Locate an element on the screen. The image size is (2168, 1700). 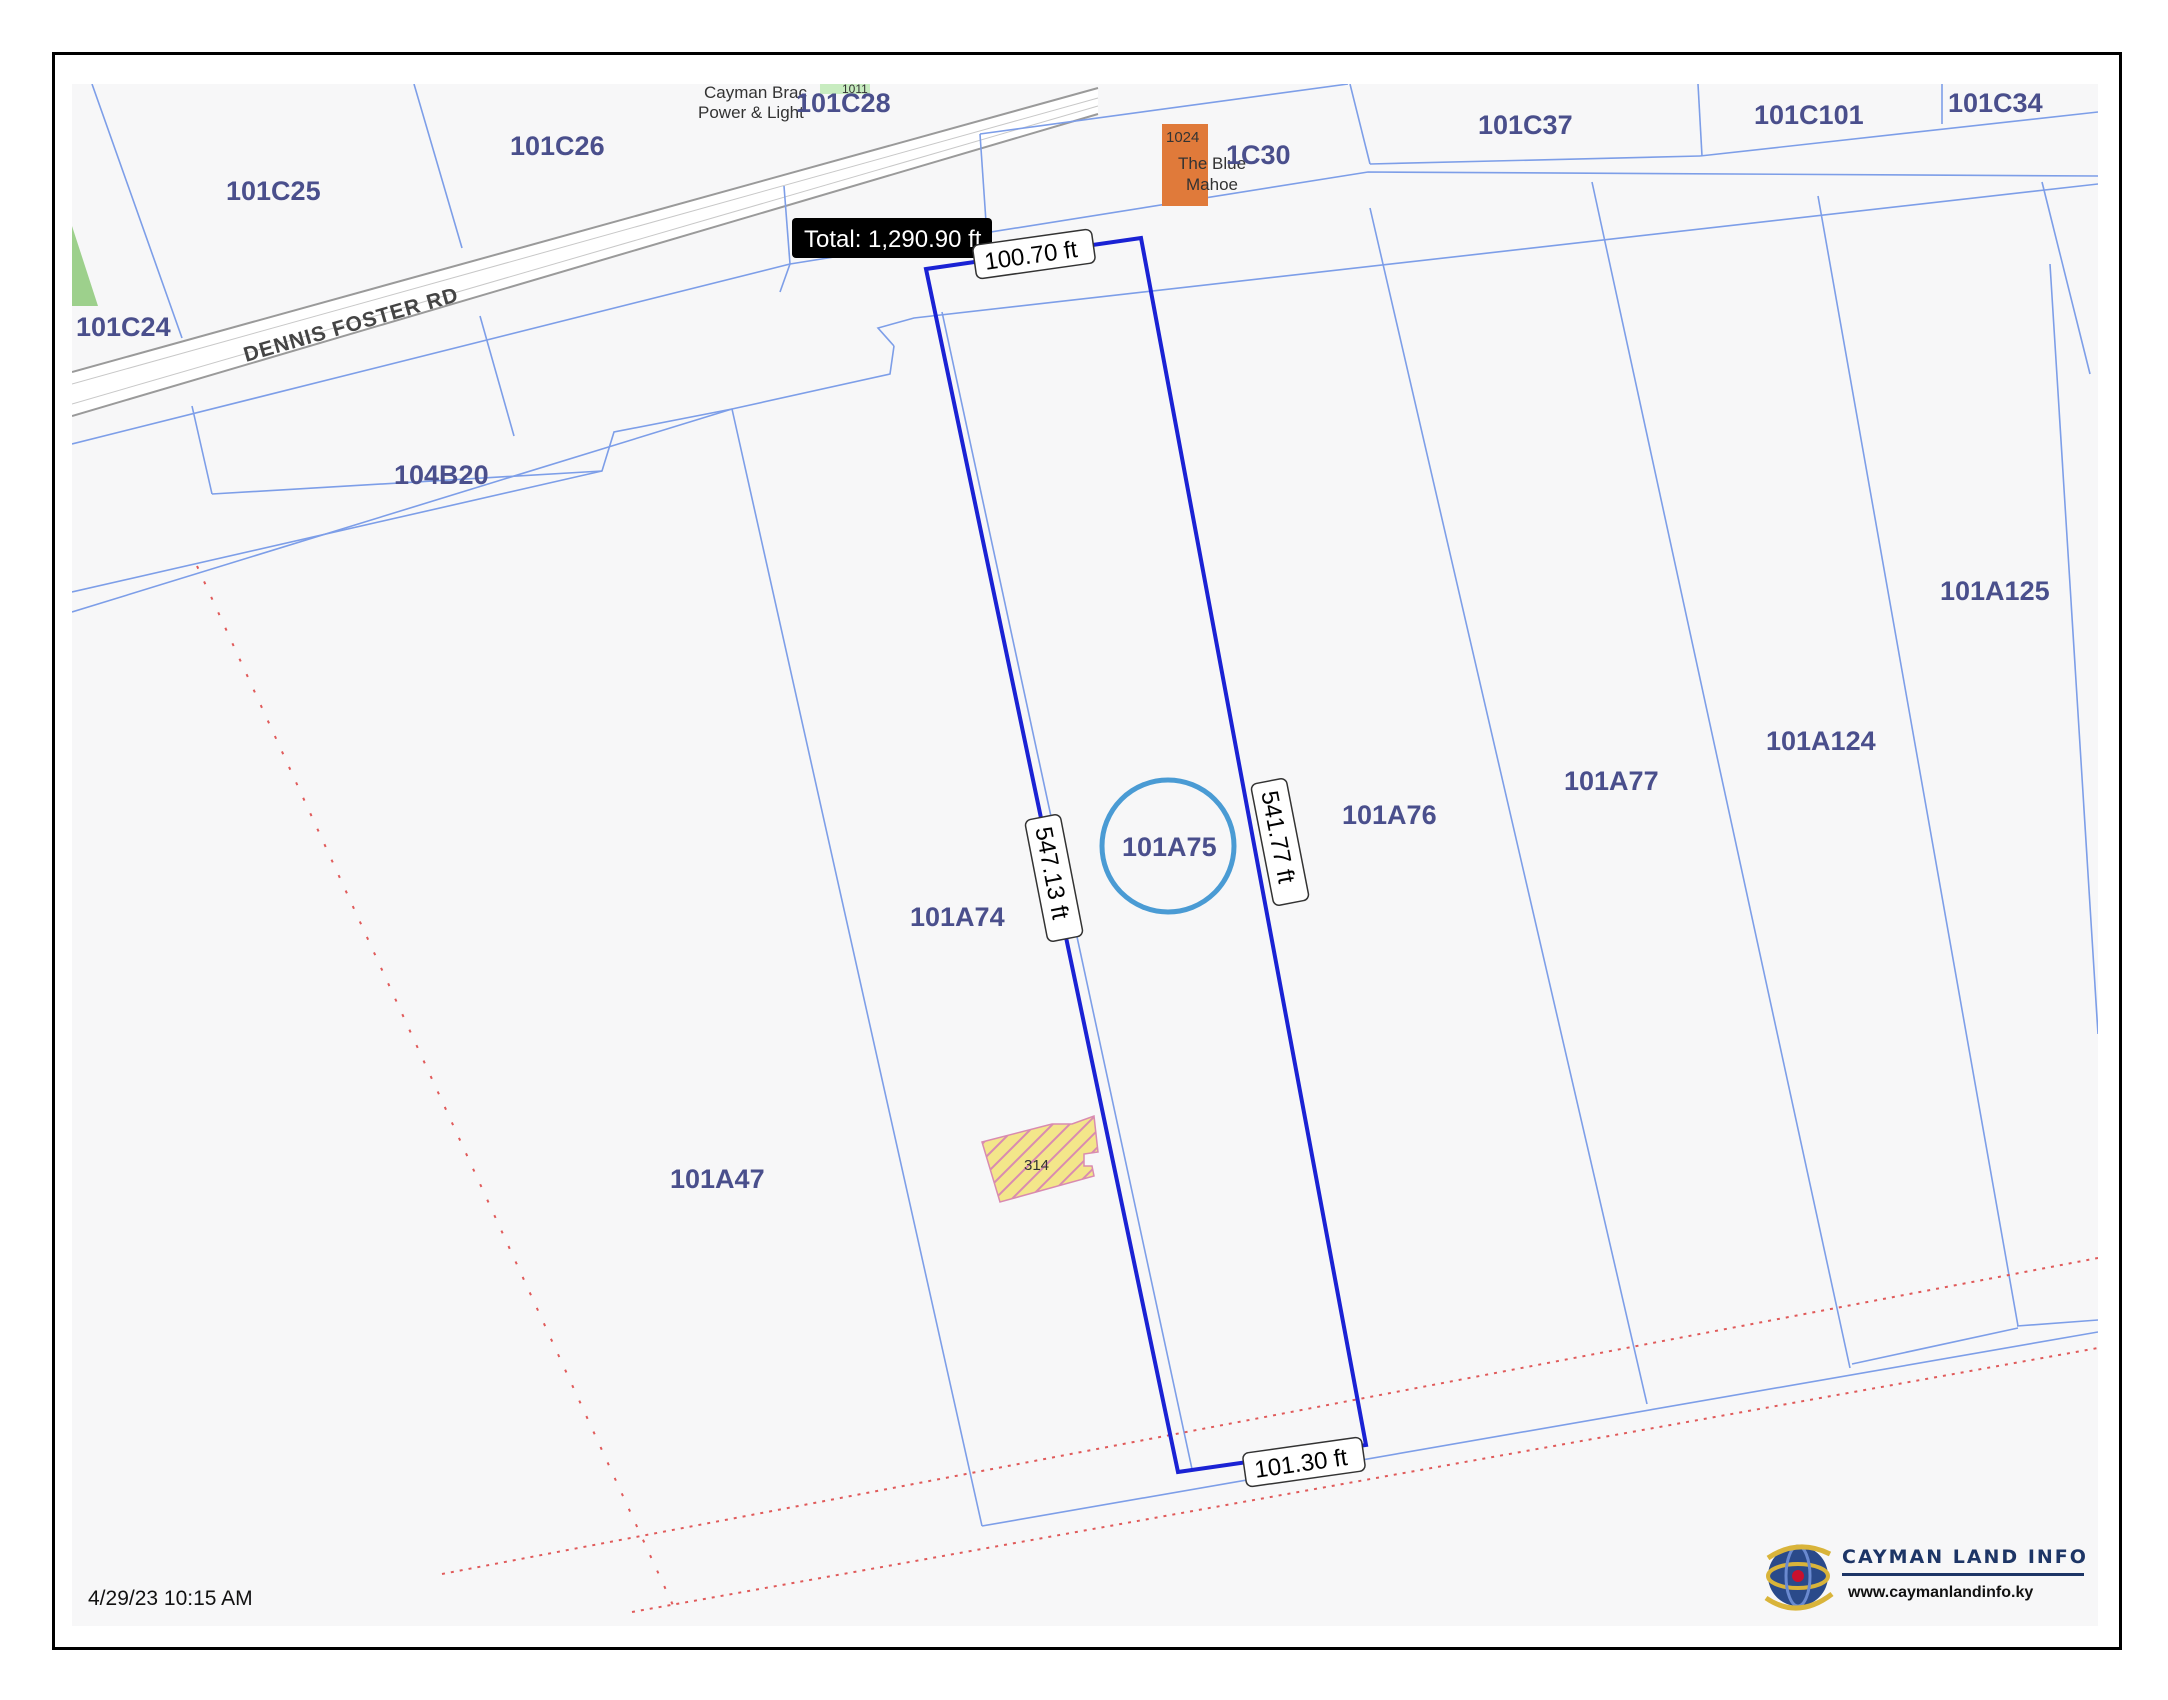
print-timestamp: 4/29/23 10:15 AM is located at coordinates (170, 1598).